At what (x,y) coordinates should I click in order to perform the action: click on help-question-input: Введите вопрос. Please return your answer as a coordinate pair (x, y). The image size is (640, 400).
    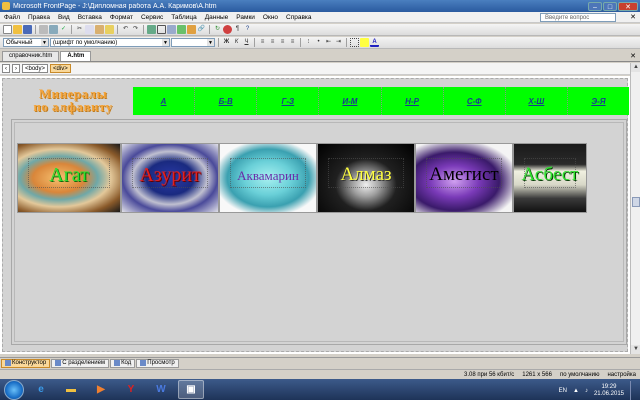
    Looking at the image, I should click on (578, 17).